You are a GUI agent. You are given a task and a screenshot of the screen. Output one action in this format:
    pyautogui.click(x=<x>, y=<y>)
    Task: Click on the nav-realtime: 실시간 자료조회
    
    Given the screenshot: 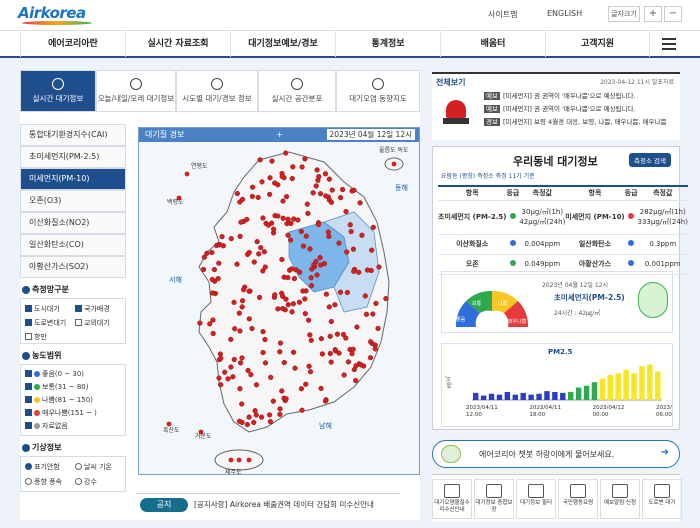 What is the action you would take?
    pyautogui.click(x=177, y=44)
    